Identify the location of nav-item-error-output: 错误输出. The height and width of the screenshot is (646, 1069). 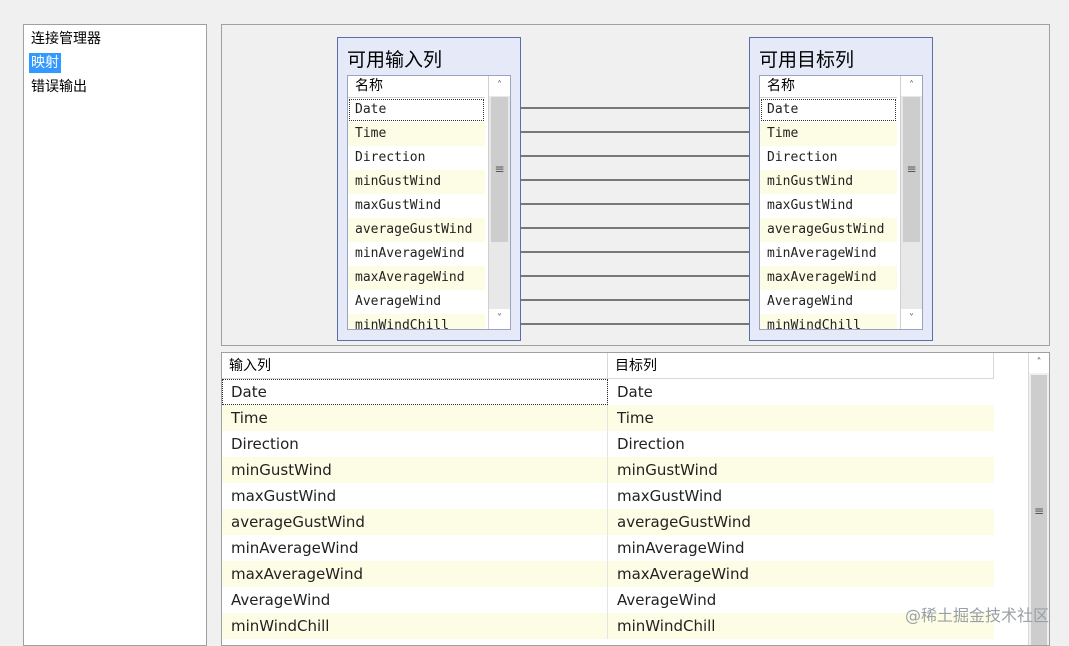
(59, 87).